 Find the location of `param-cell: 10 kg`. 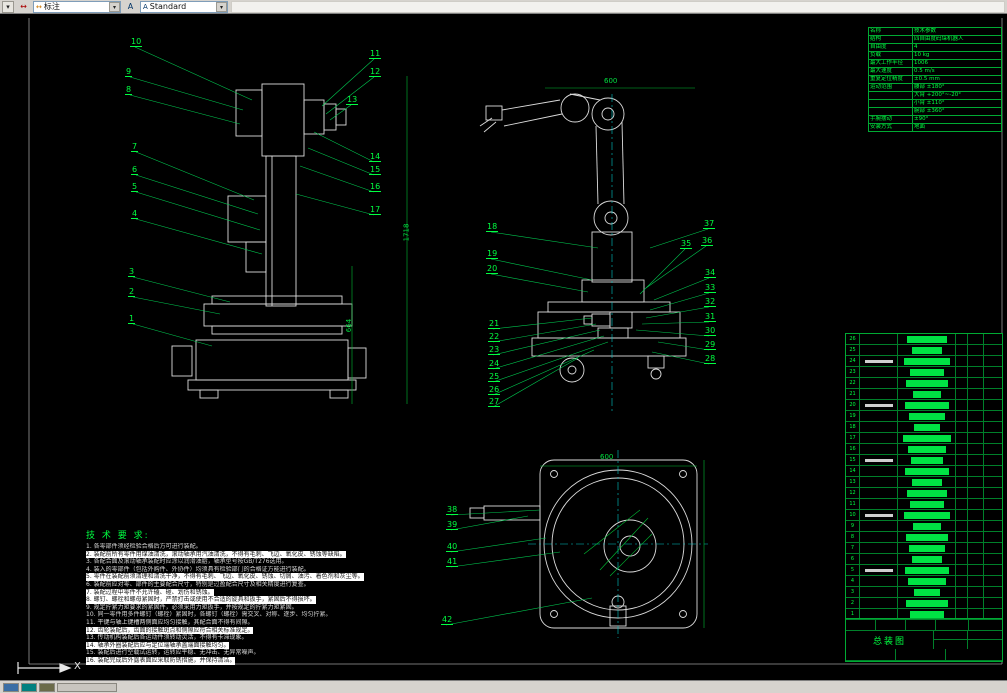

param-cell: 10 kg is located at coordinates (957, 55).